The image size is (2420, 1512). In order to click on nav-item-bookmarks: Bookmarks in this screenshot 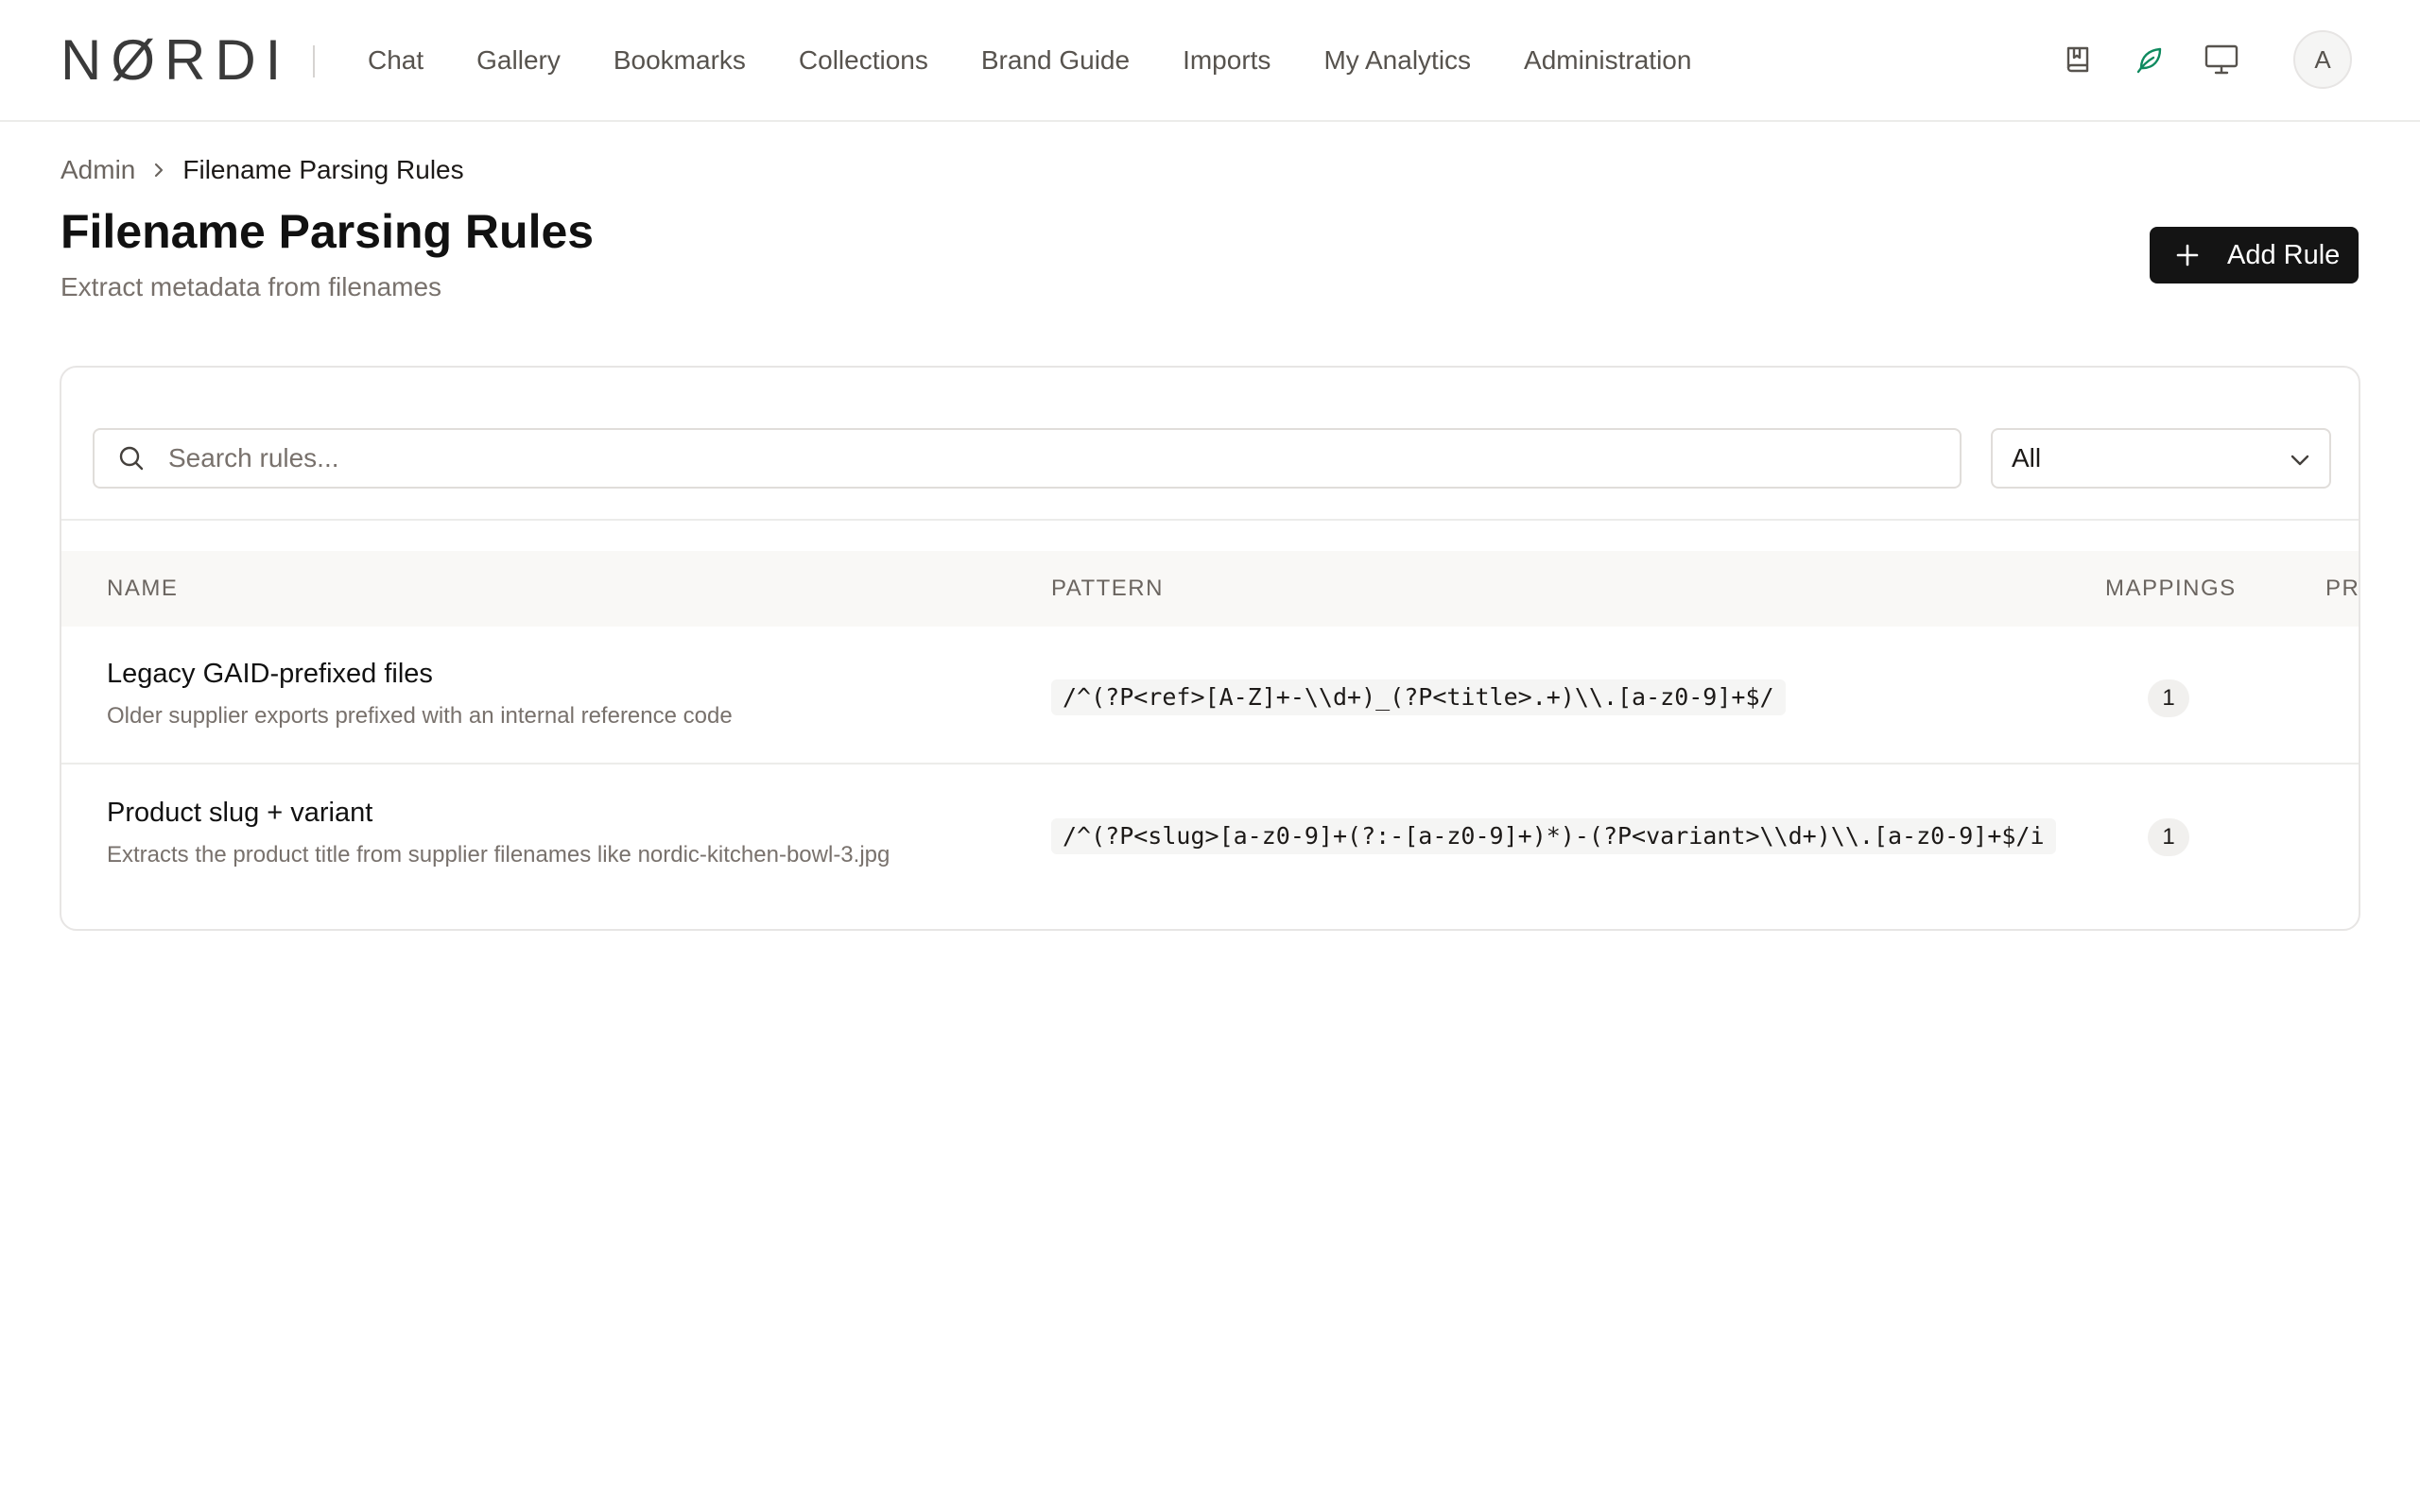, I will do `click(680, 60)`.